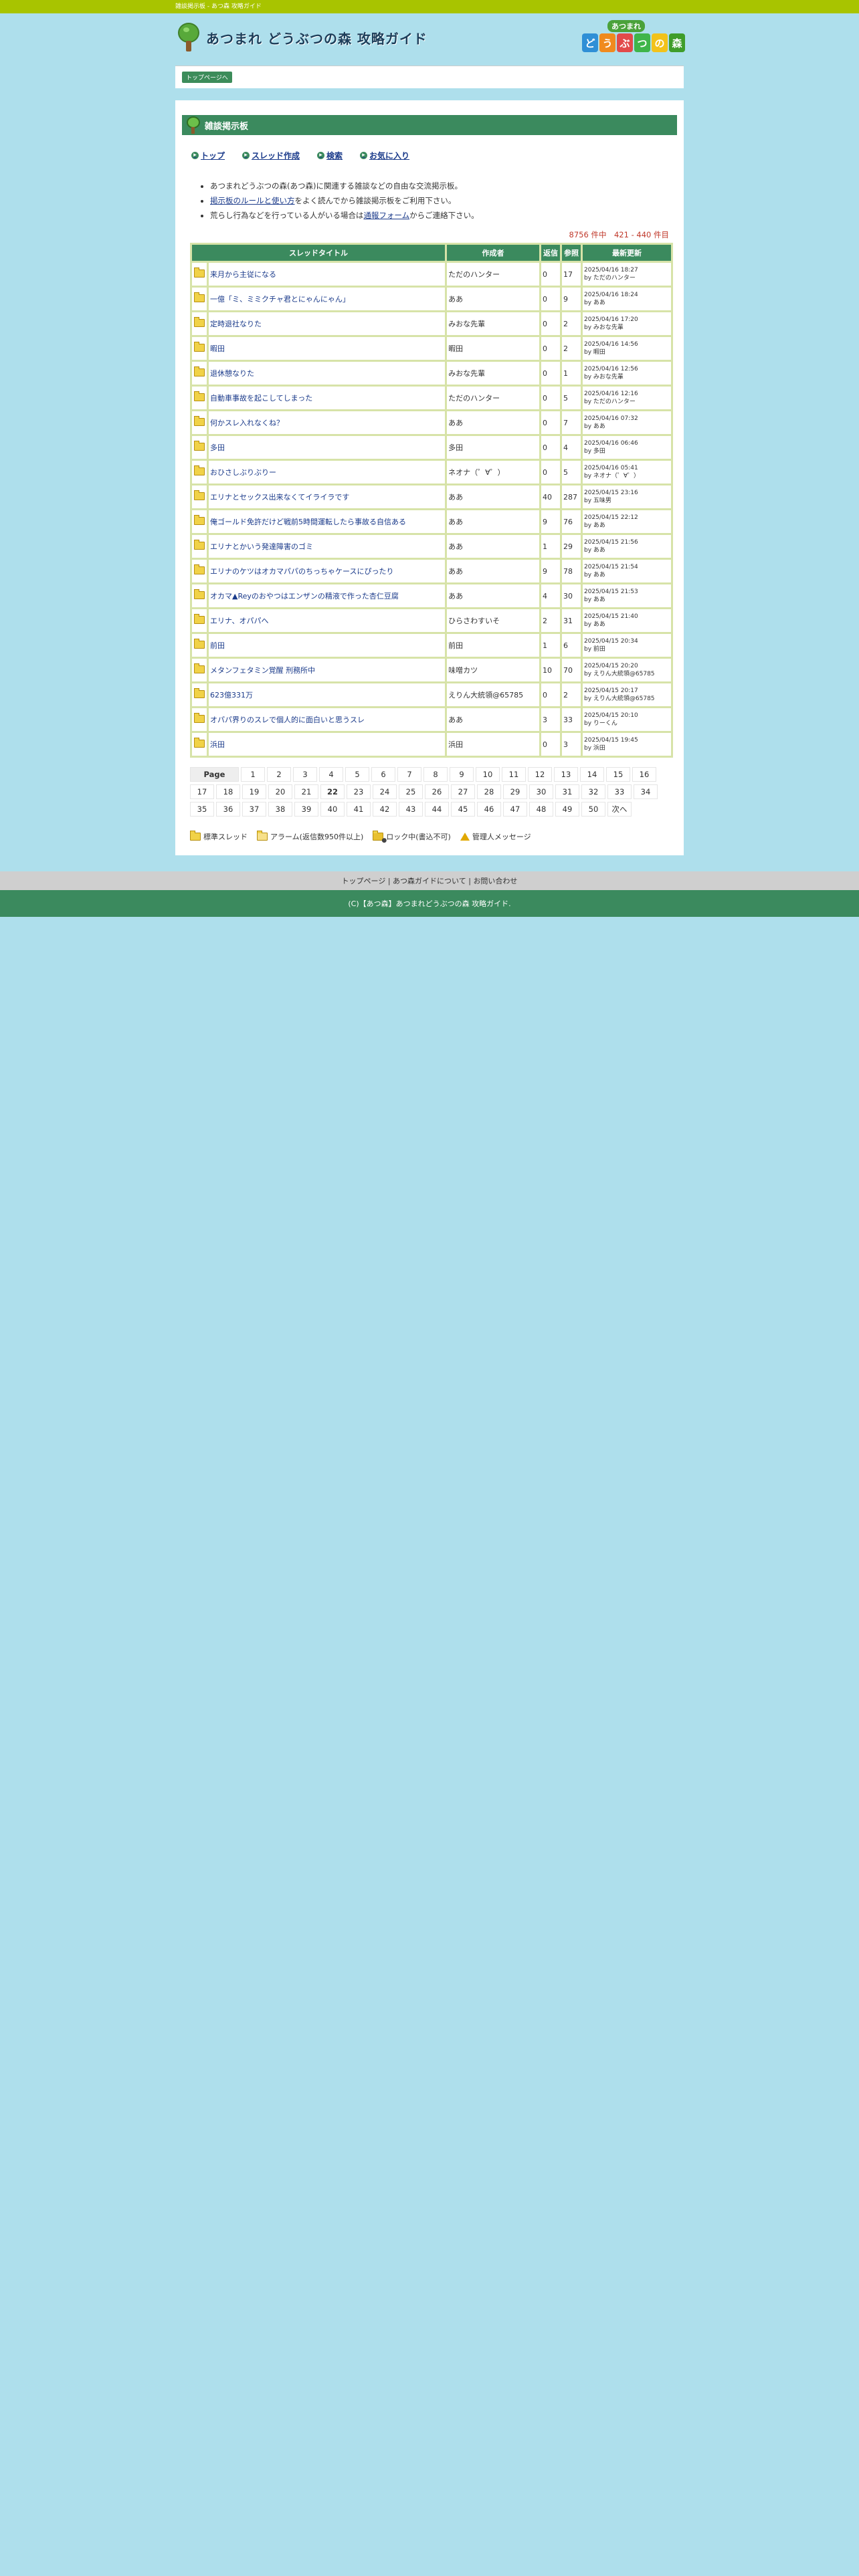 Image resolution: width=859 pixels, height=2576 pixels. Describe the element at coordinates (618, 774) in the screenshot. I see `pagination-page-link: 15` at that location.